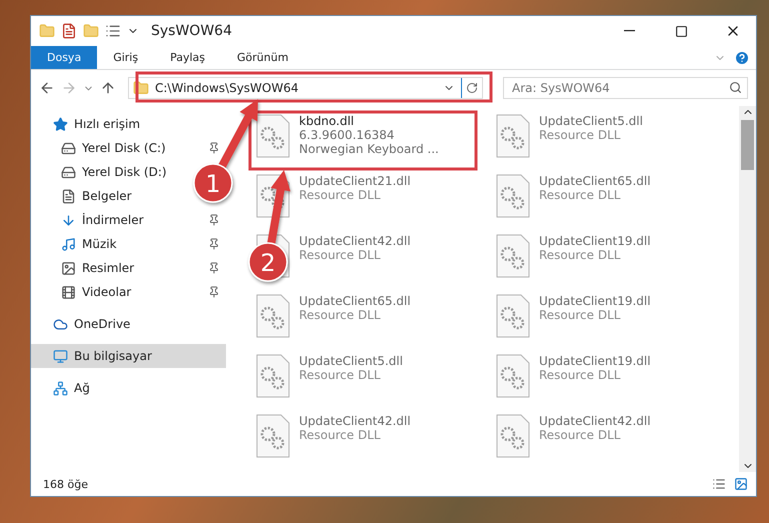 This screenshot has width=769, height=523. I want to click on ribbon-tab: Giriş, so click(125, 57).